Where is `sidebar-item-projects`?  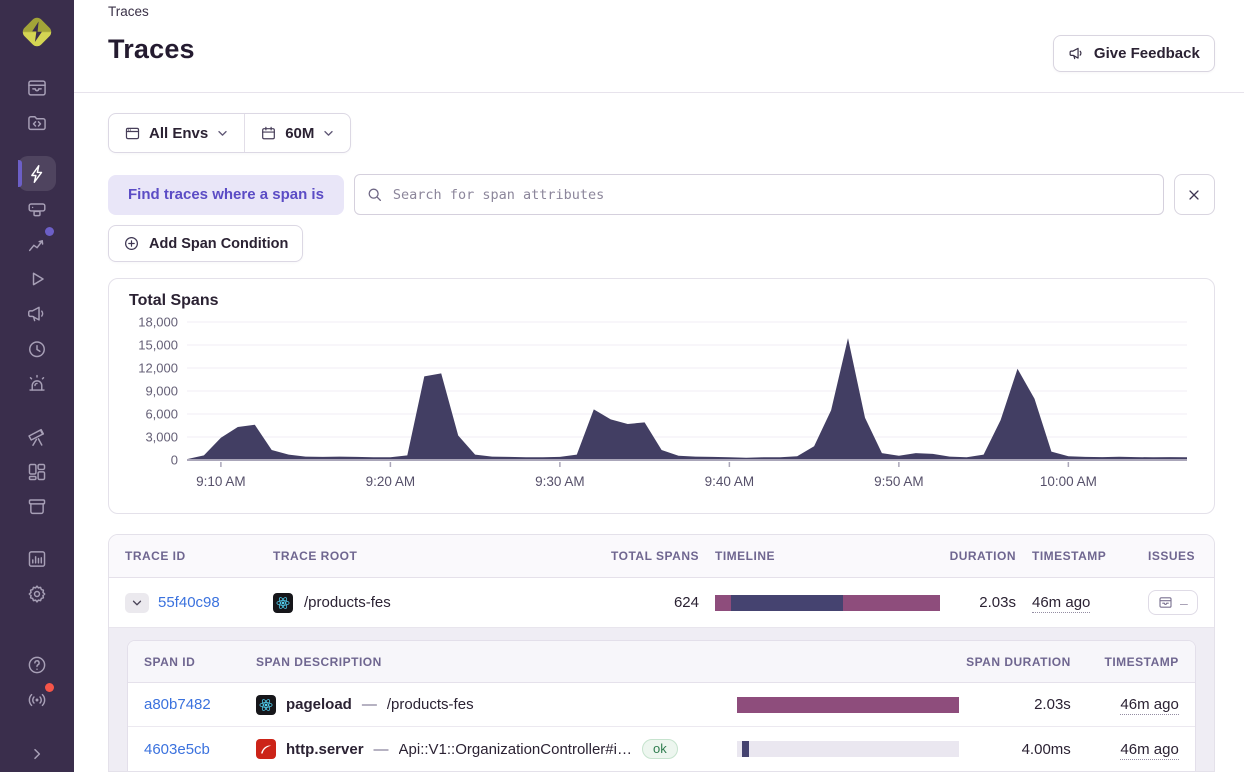
sidebar-item-projects is located at coordinates (37, 122).